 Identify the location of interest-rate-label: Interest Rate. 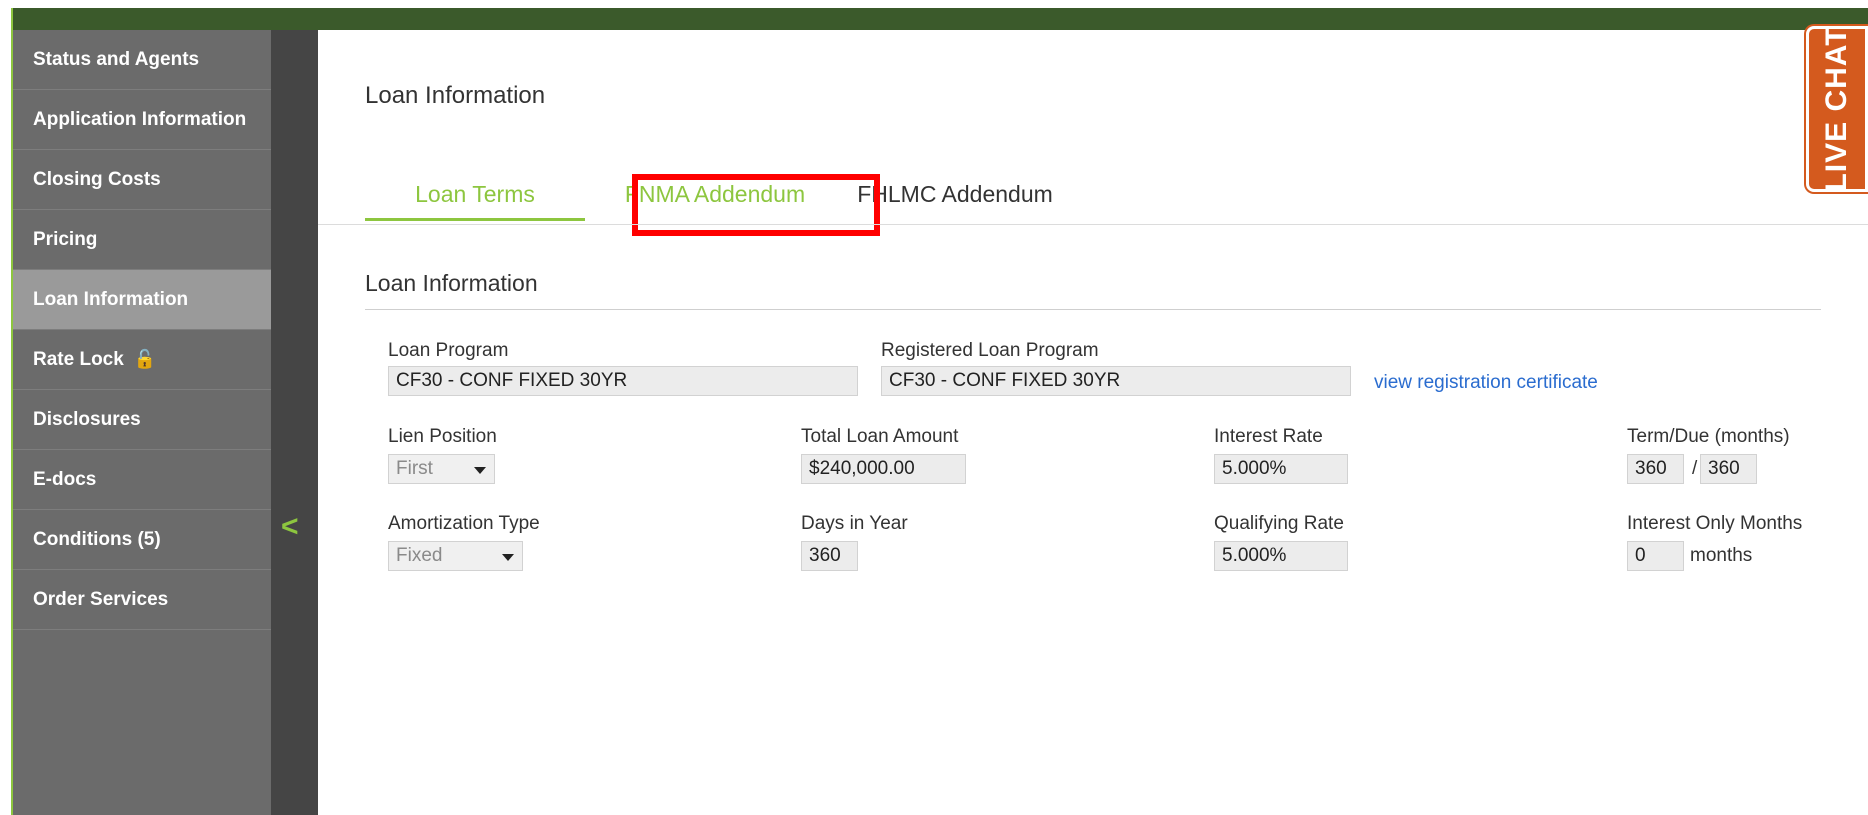
(1268, 436).